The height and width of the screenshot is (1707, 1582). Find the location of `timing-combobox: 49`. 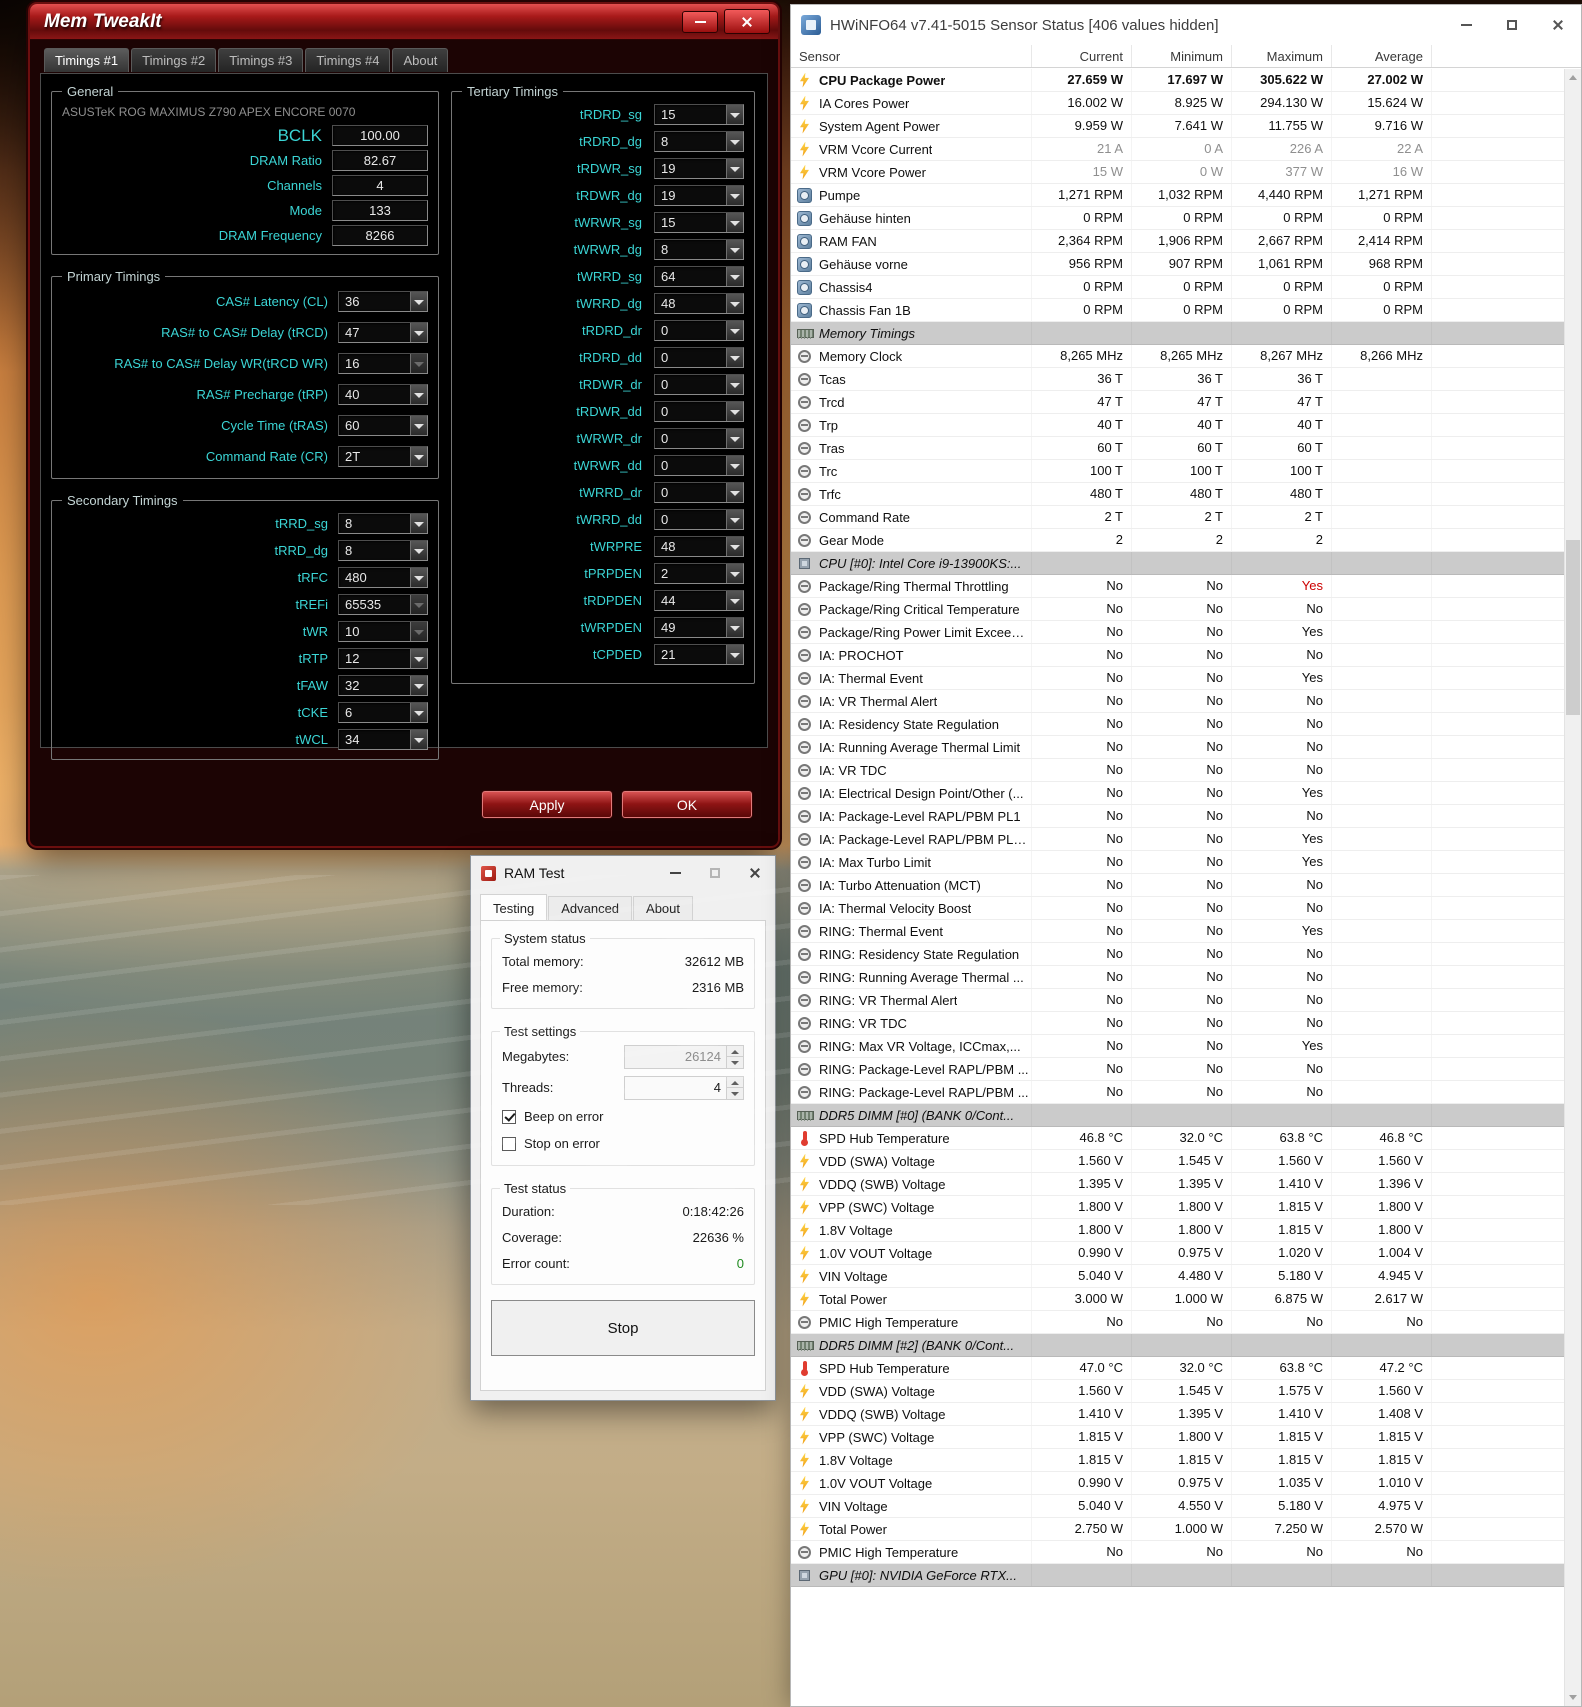

timing-combobox: 49 is located at coordinates (699, 627).